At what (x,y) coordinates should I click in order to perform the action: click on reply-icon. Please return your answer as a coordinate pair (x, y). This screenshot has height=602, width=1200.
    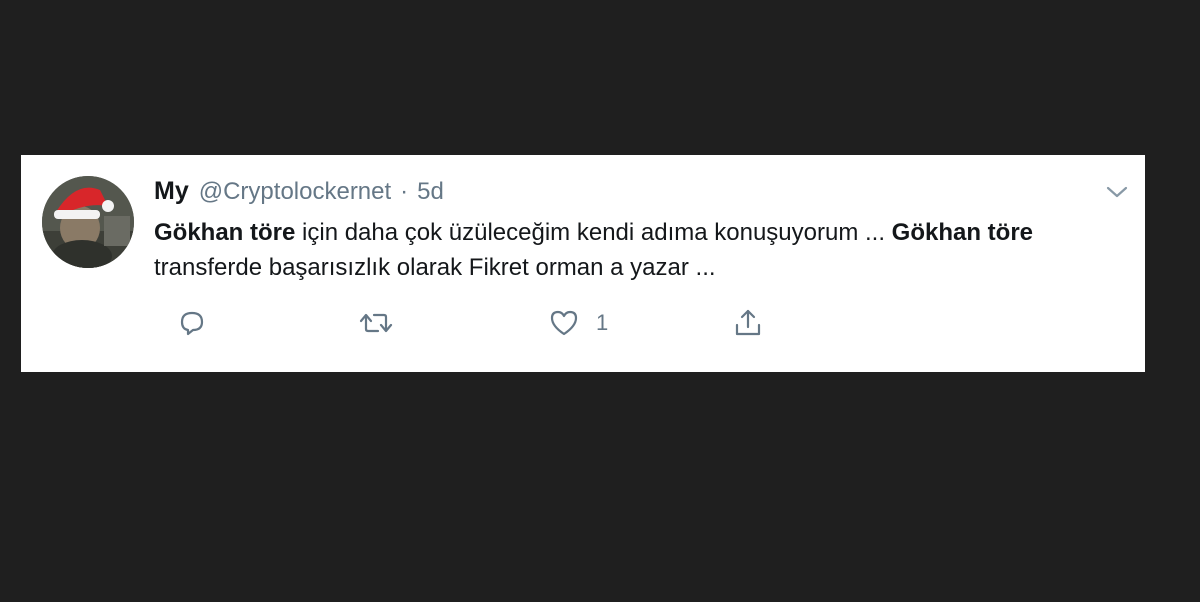
    Looking at the image, I should click on (192, 323).